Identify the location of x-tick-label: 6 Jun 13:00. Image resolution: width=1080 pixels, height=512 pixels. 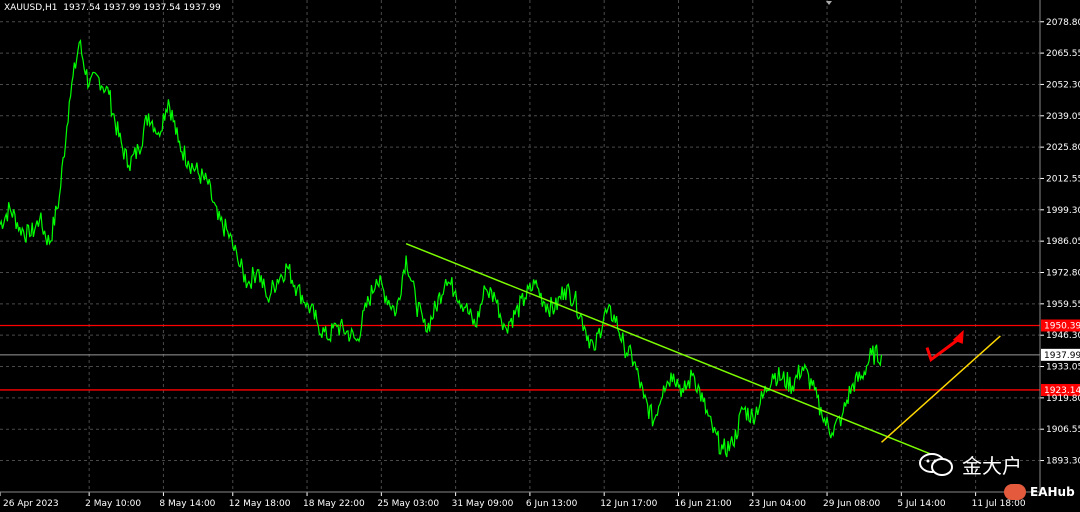
(552, 504).